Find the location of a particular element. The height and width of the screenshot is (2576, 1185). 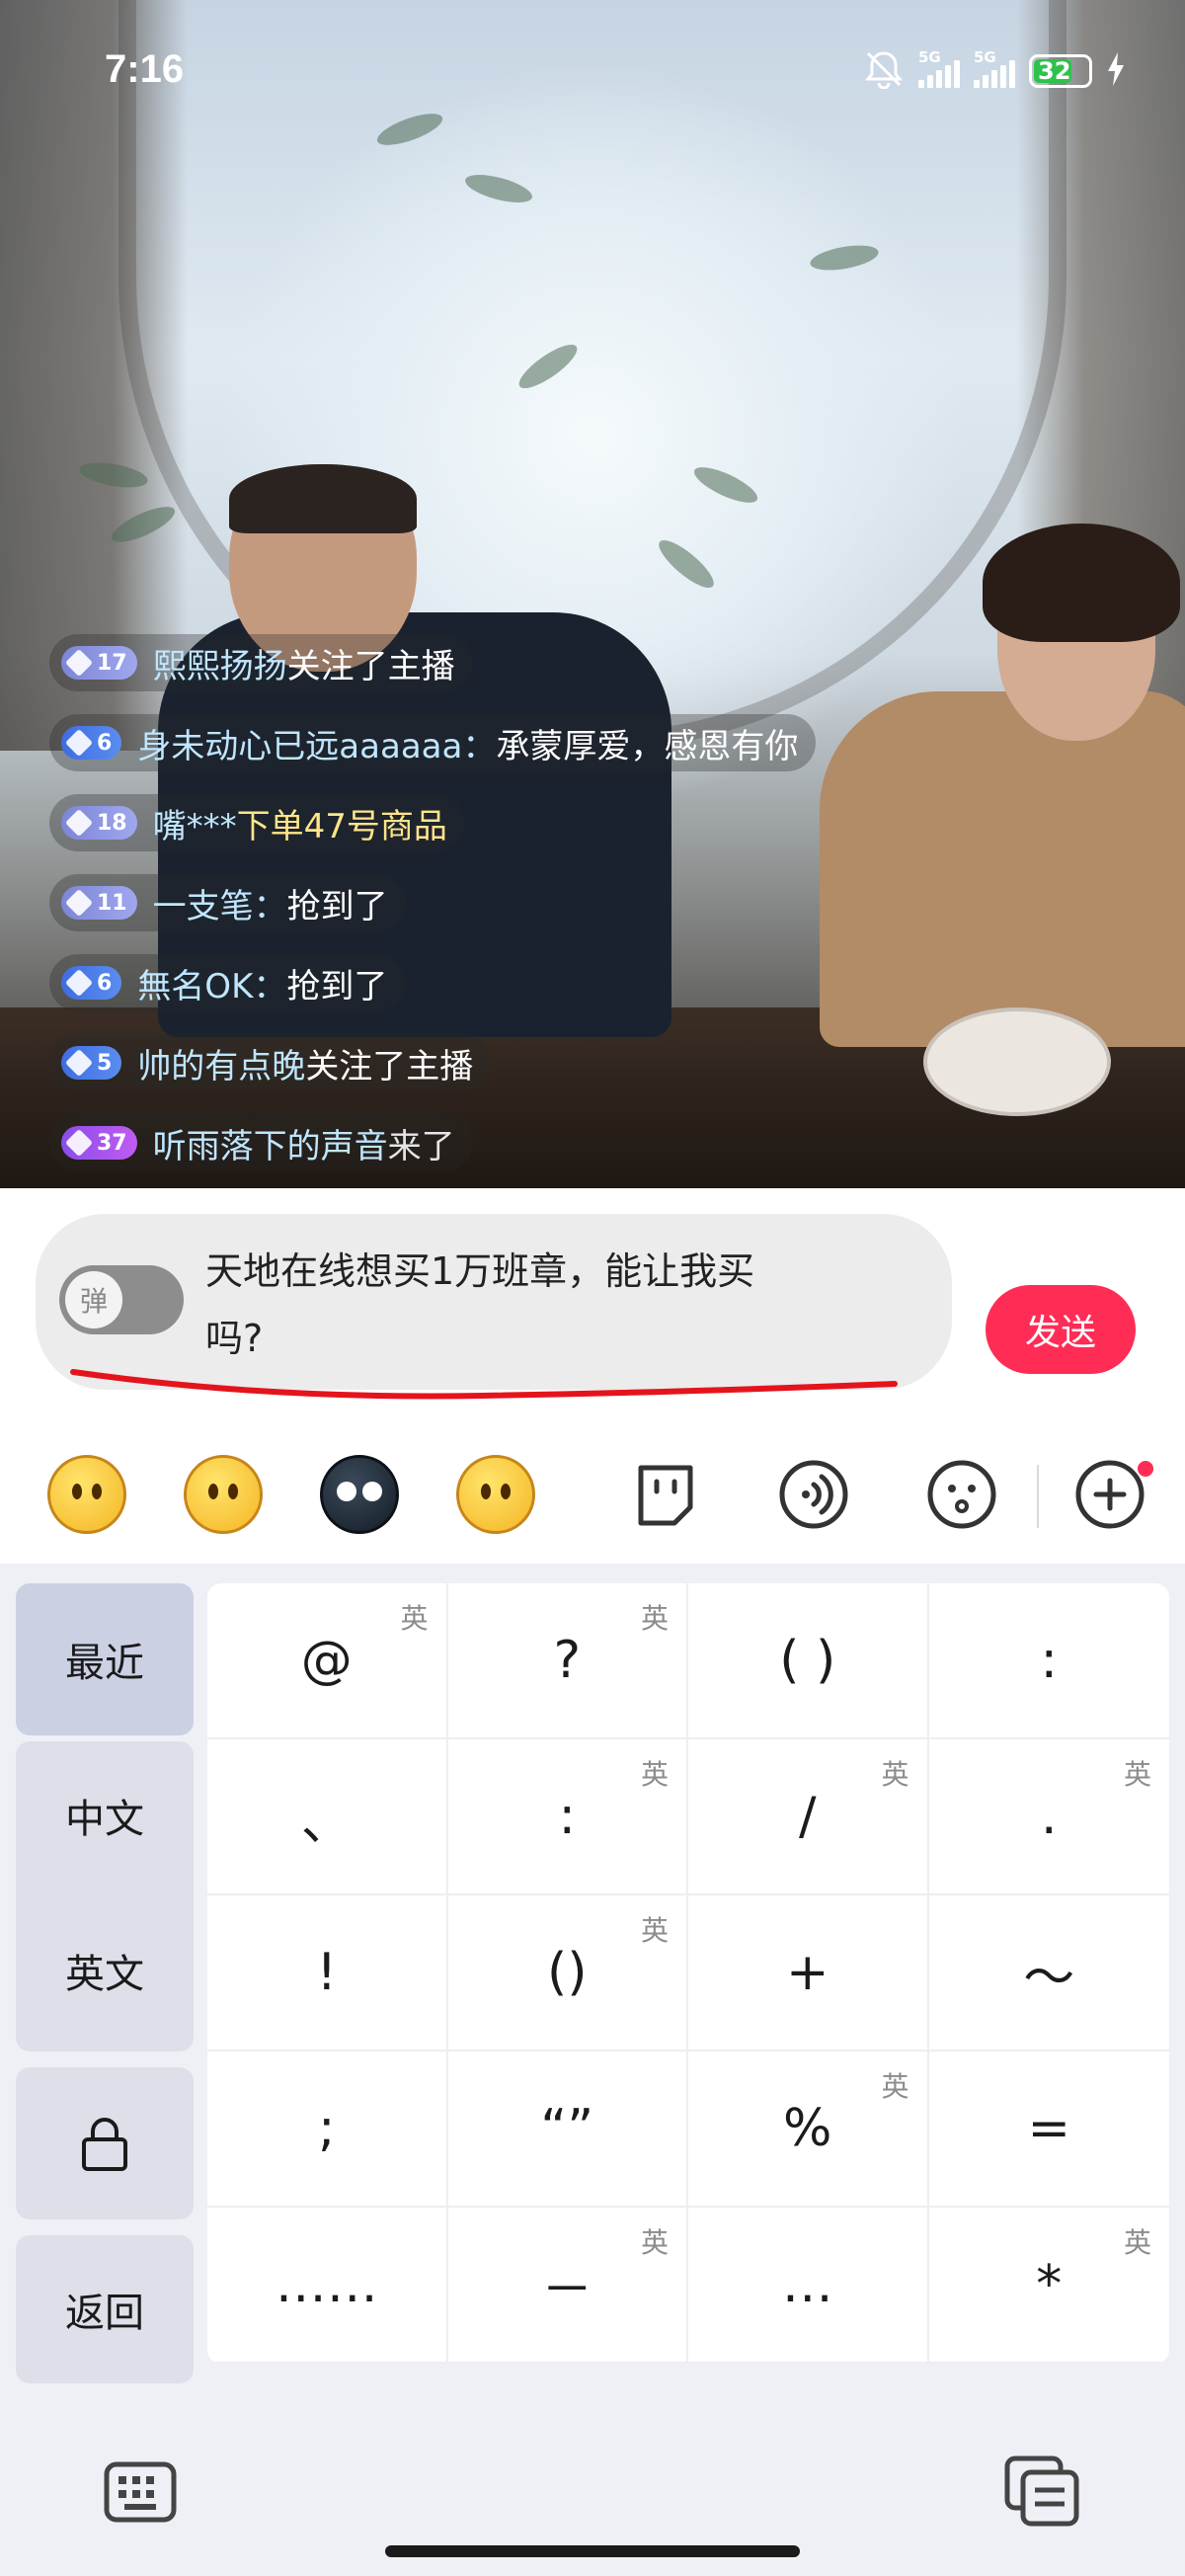

kb-tab-recent: 最近 is located at coordinates (105, 1659).